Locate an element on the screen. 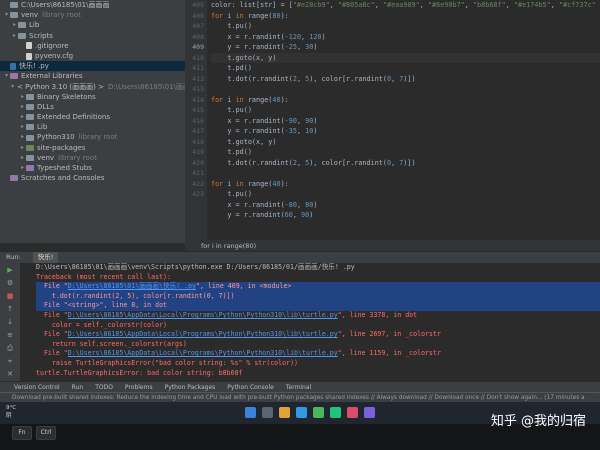  tree-item: ▸ venv library root is located at coordinates (92, 158).